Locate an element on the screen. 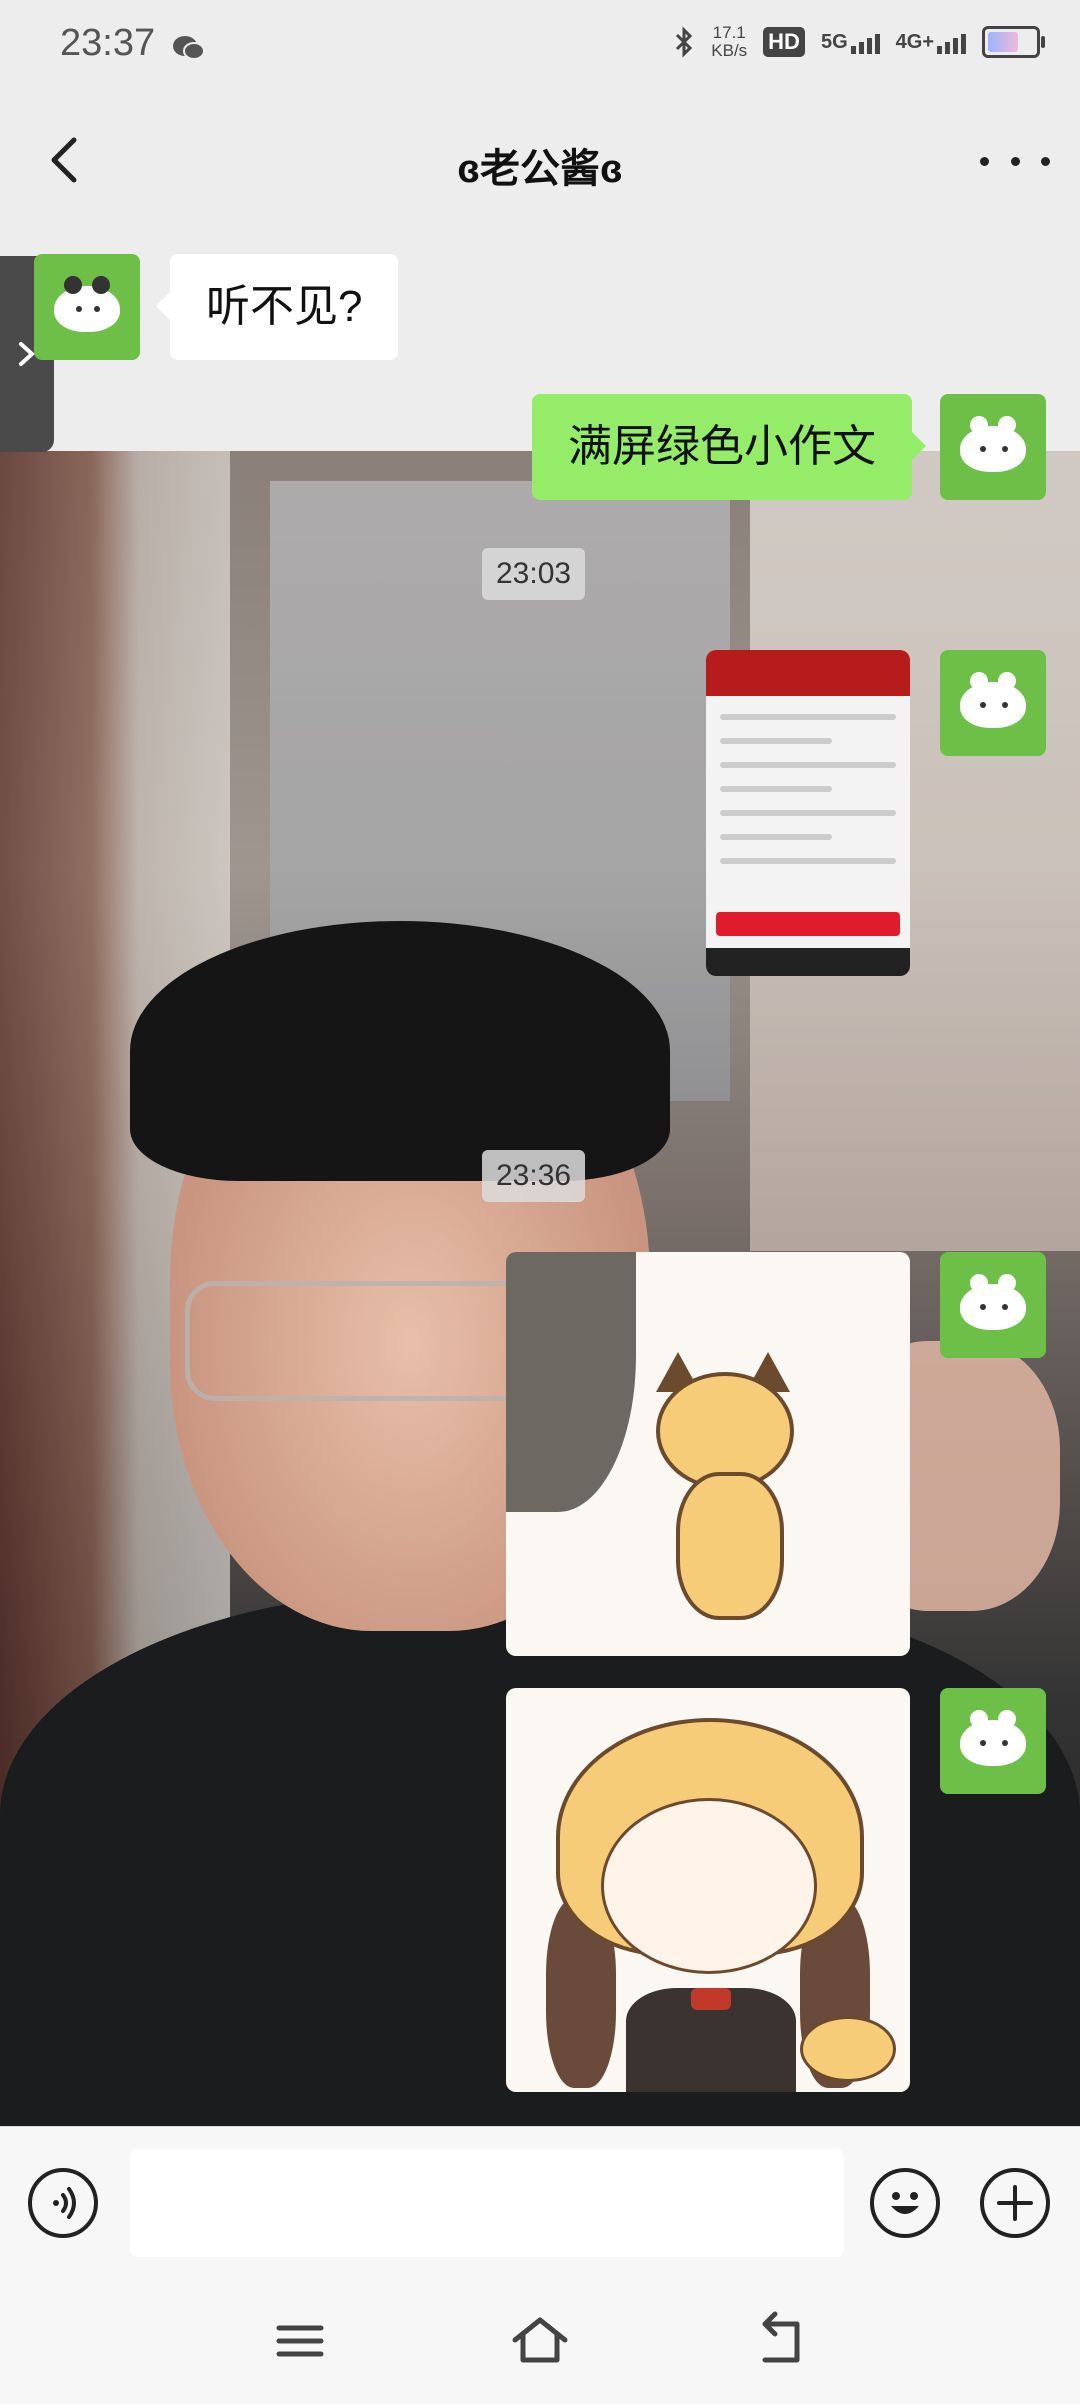 Image resolution: width=1080 pixels, height=2404 pixels. battery-icon is located at coordinates (1013, 42).